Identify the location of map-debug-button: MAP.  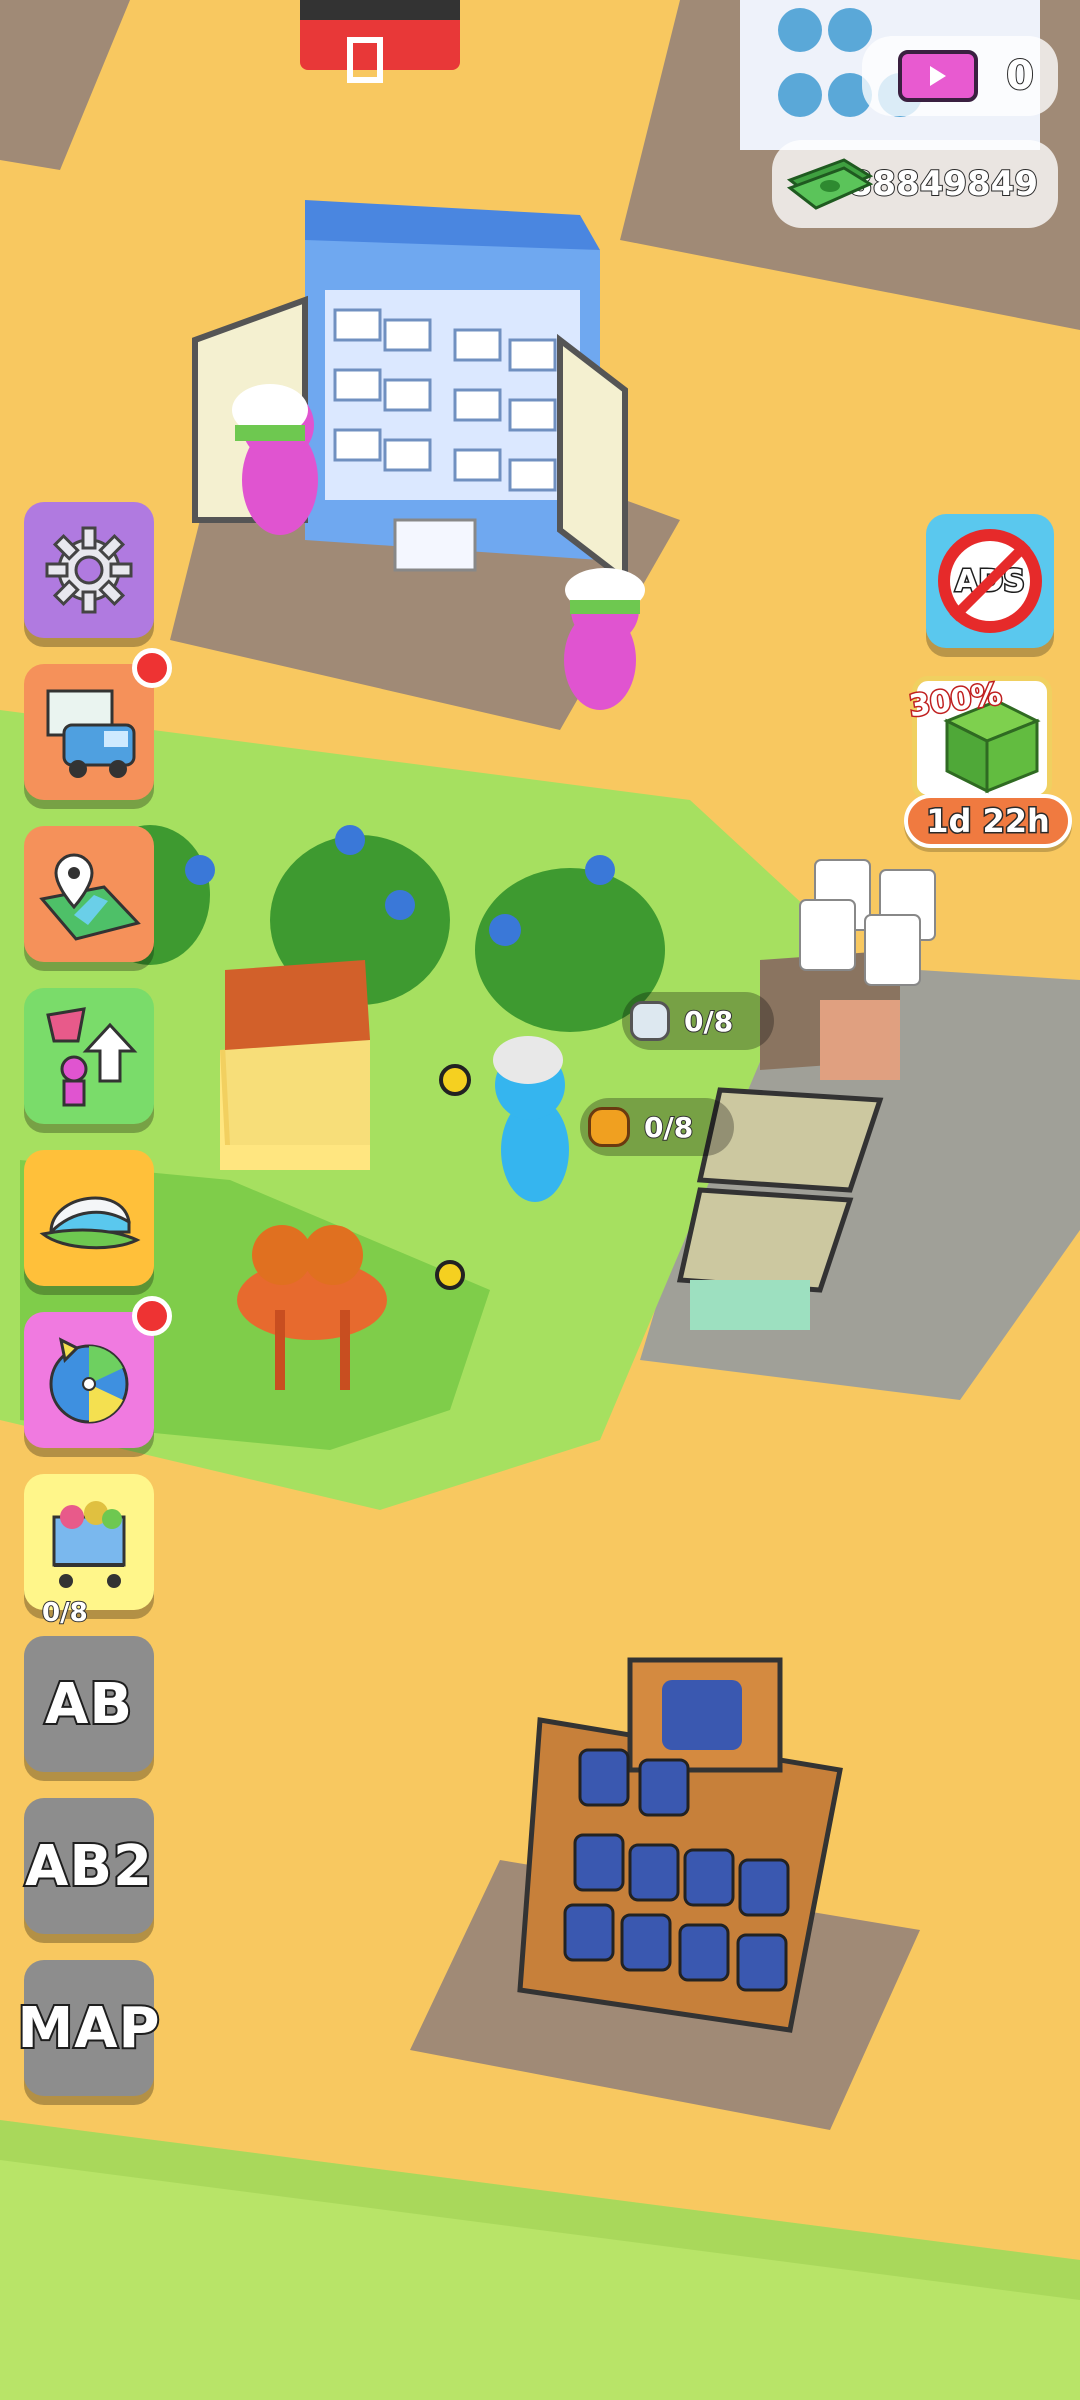
(88, 2028).